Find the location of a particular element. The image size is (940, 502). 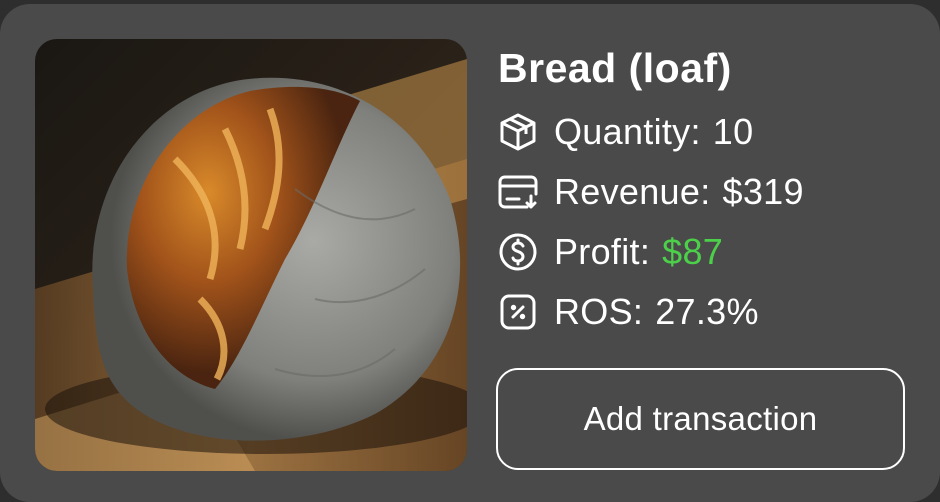

profit-label: Profit: is located at coordinates (602, 251).